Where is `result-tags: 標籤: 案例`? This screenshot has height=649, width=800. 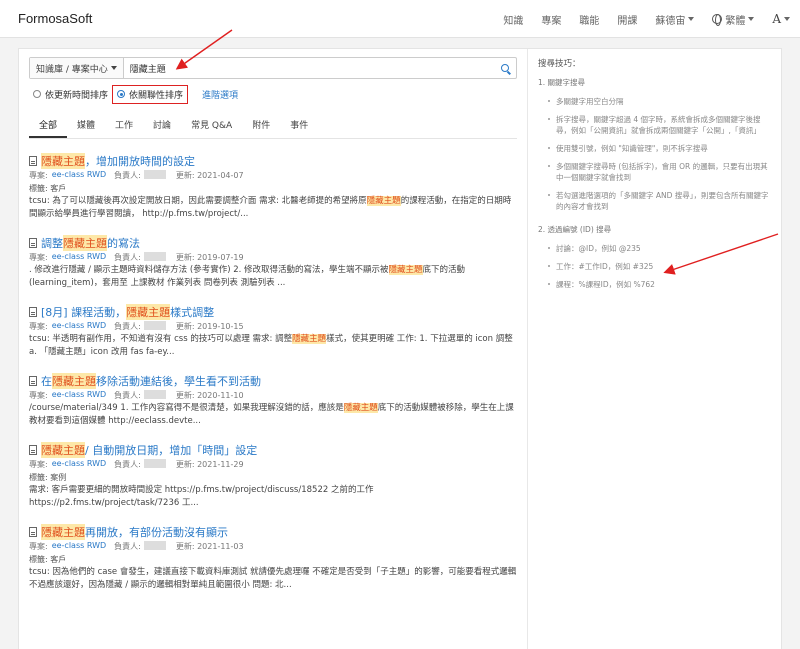
result-tags: 標籤: 案例 is located at coordinates (48, 477).